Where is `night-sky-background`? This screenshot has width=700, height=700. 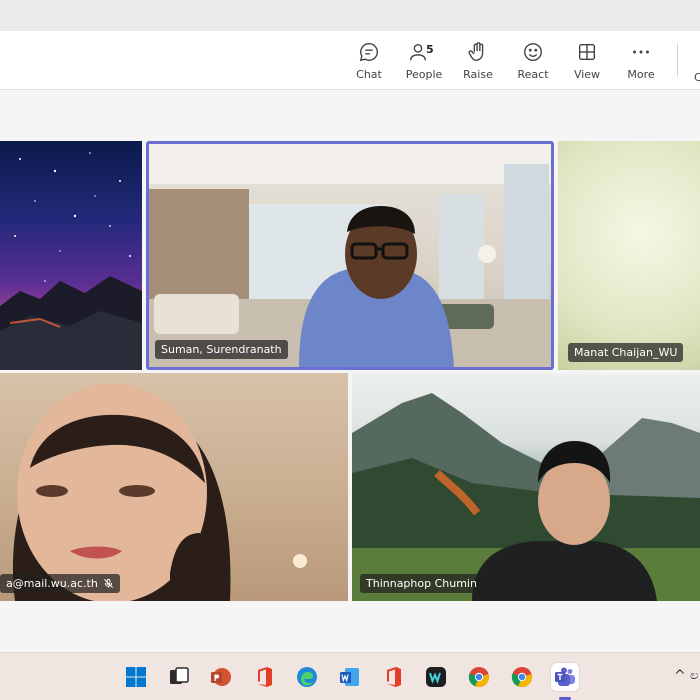
night-sky-background is located at coordinates (71, 261).